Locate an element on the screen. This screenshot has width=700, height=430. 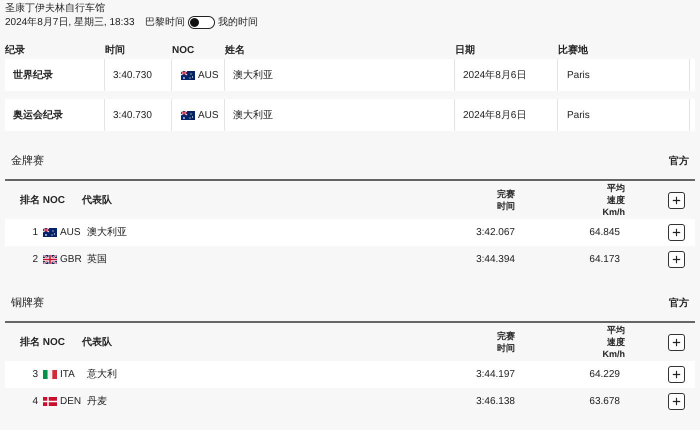
noc-cell-text: ITA is located at coordinates (67, 375).